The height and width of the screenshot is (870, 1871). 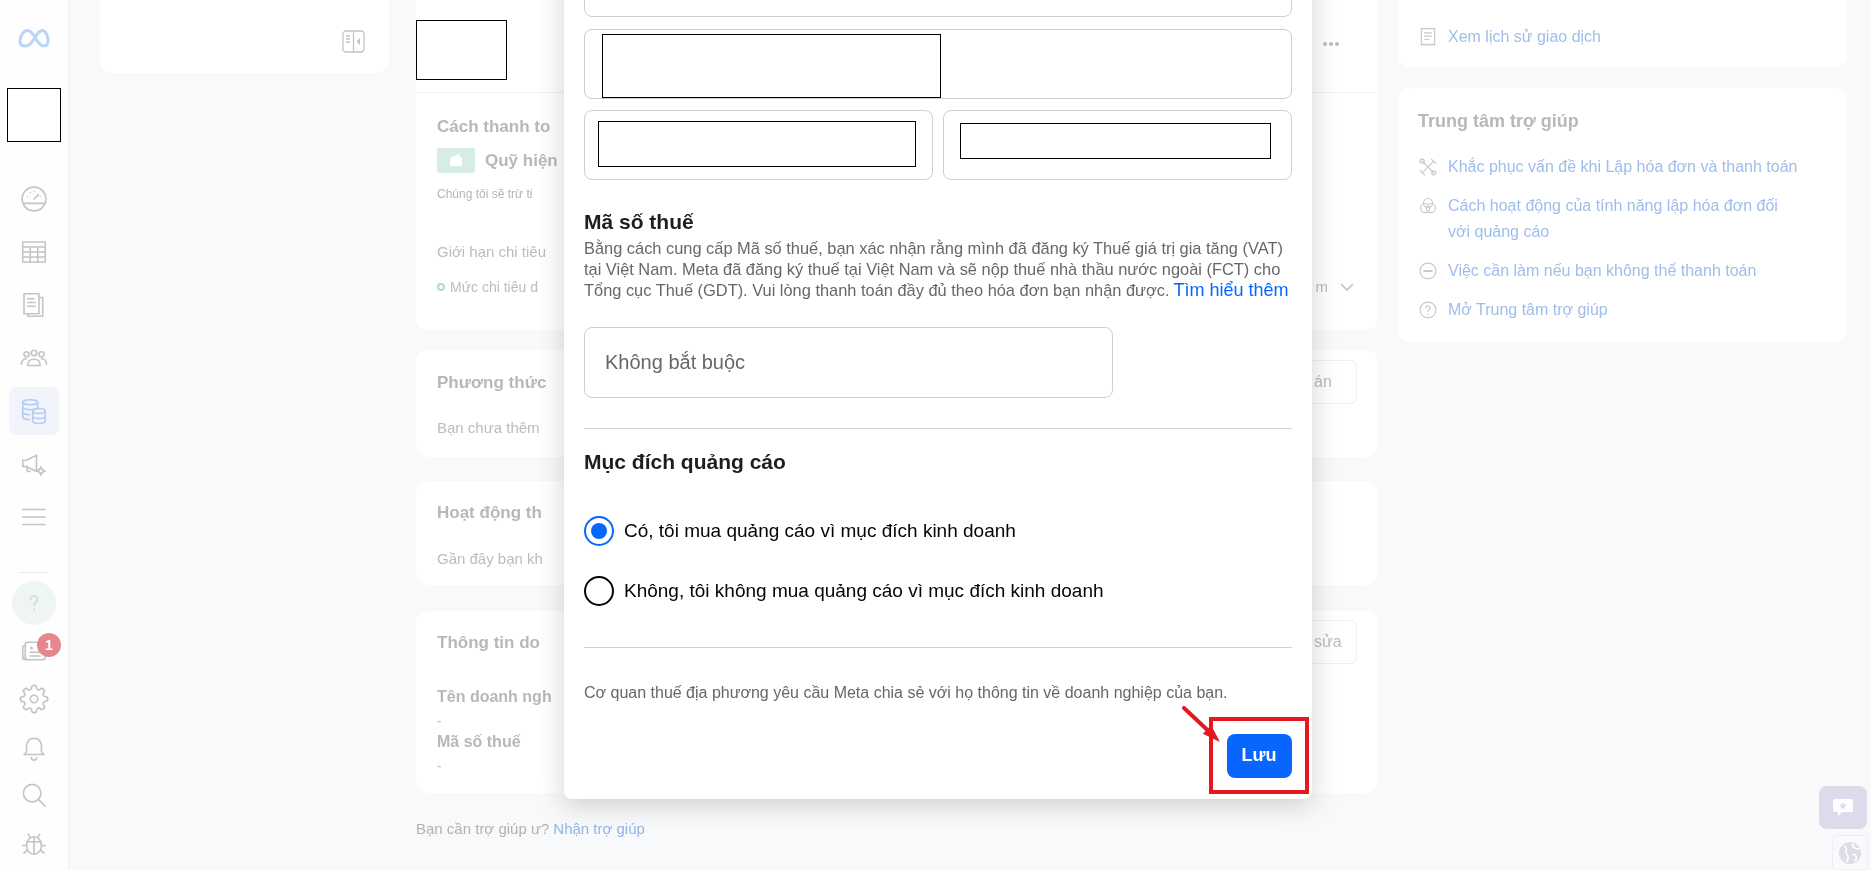 What do you see at coordinates (1428, 310) in the screenshot?
I see `help-circle-icon` at bounding box center [1428, 310].